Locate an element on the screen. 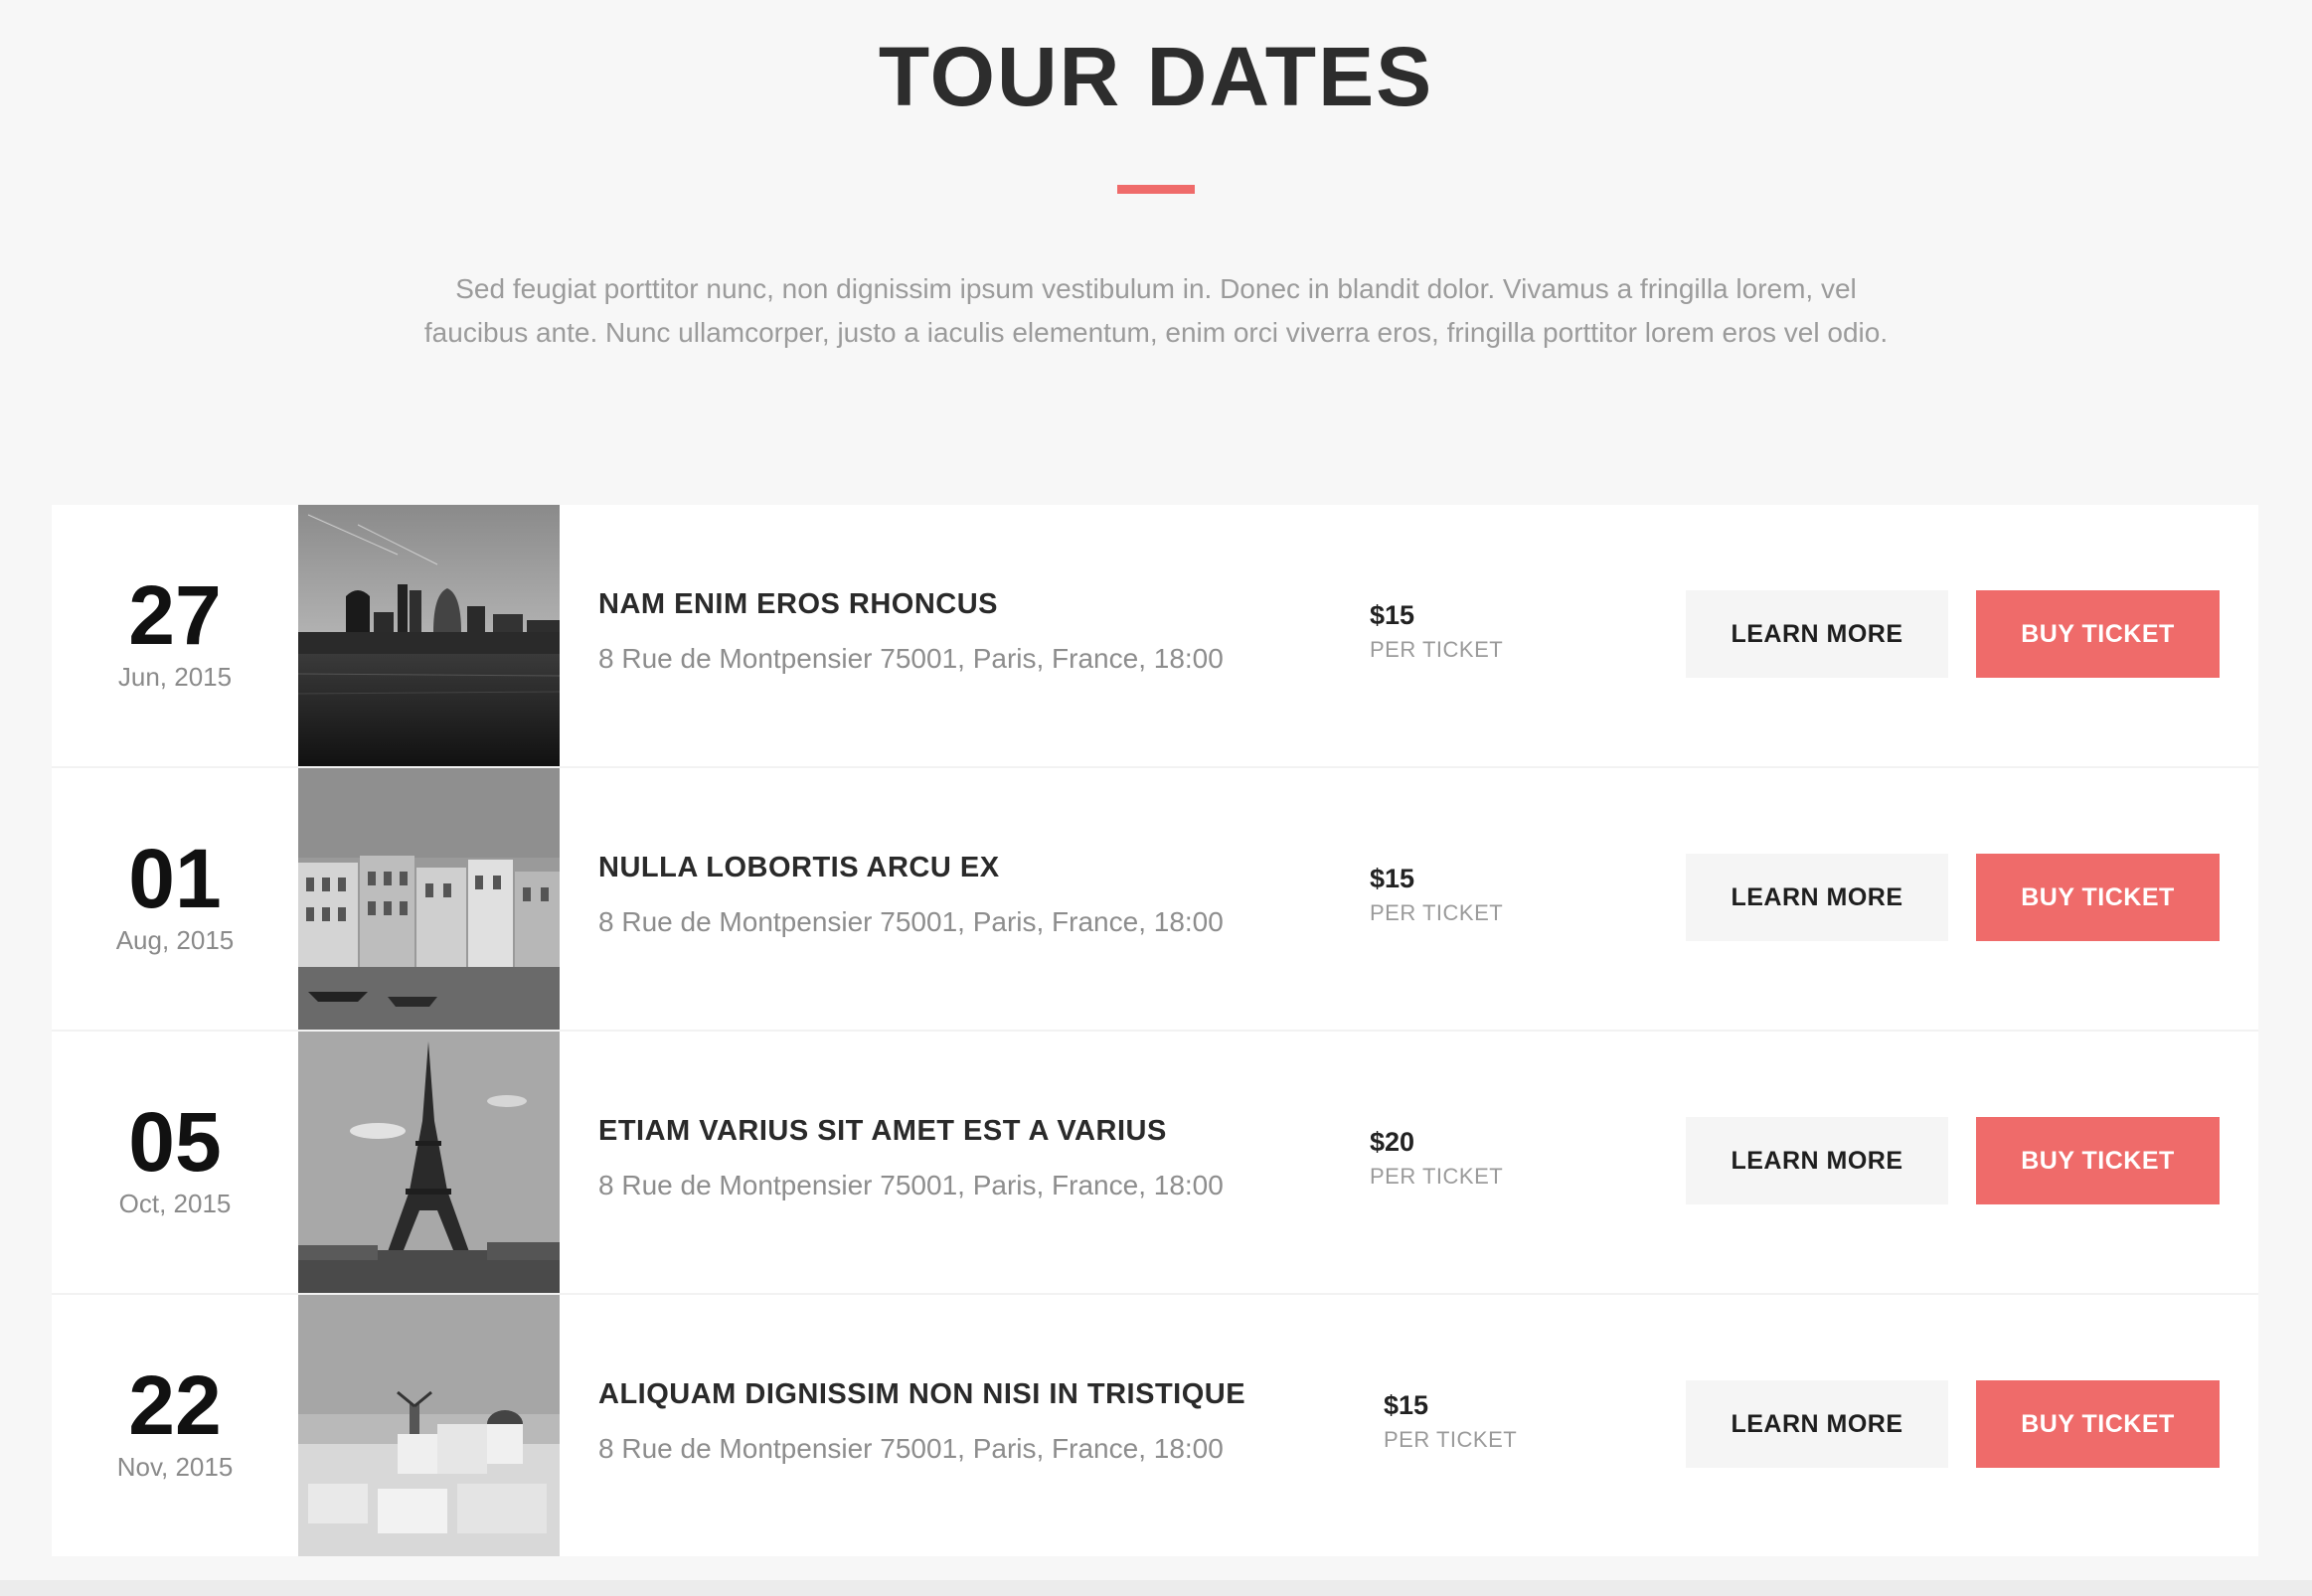  event-price: $20 PER TICKET is located at coordinates (1436, 1158).